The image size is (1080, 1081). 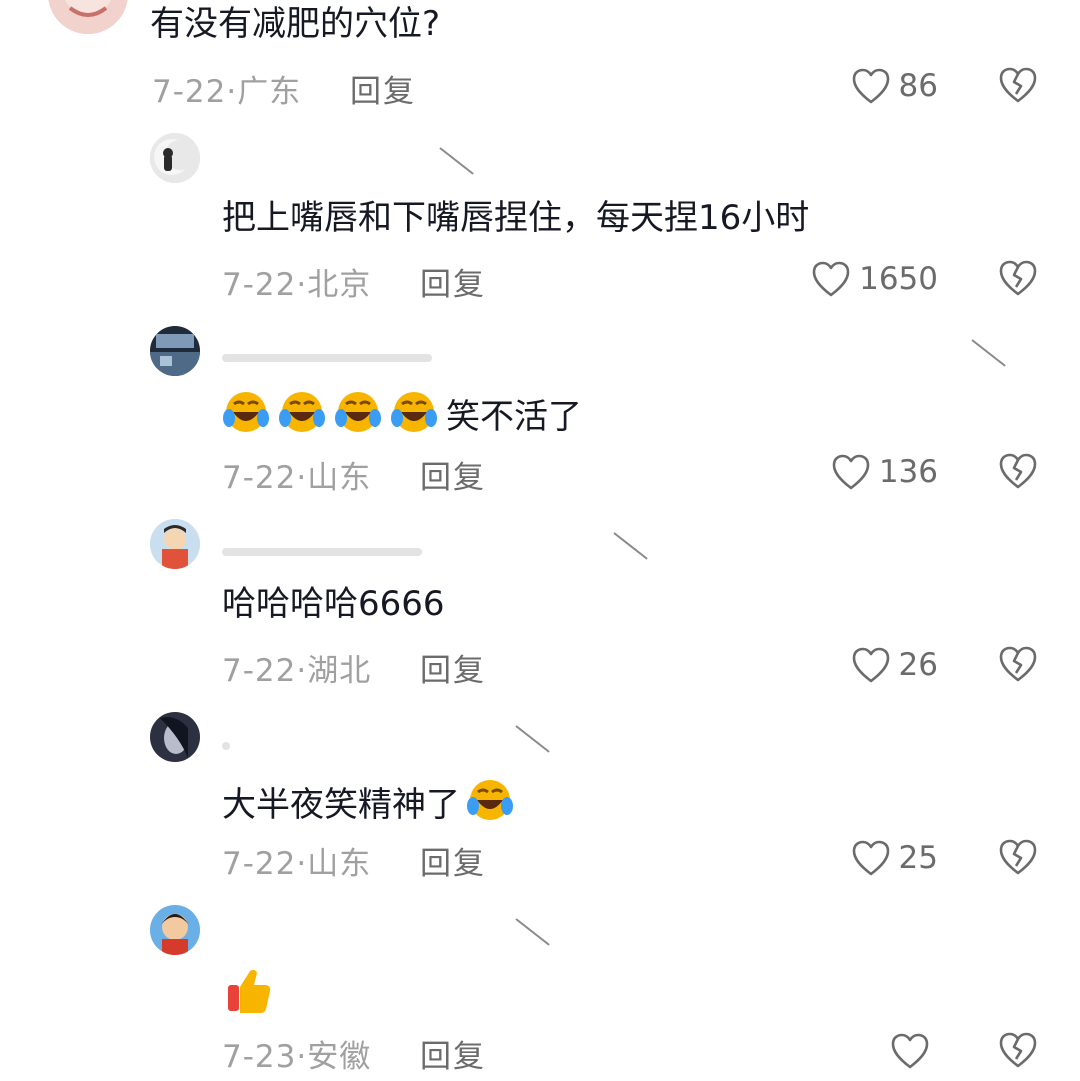 I want to click on like-button: 86, so click(x=894, y=86).